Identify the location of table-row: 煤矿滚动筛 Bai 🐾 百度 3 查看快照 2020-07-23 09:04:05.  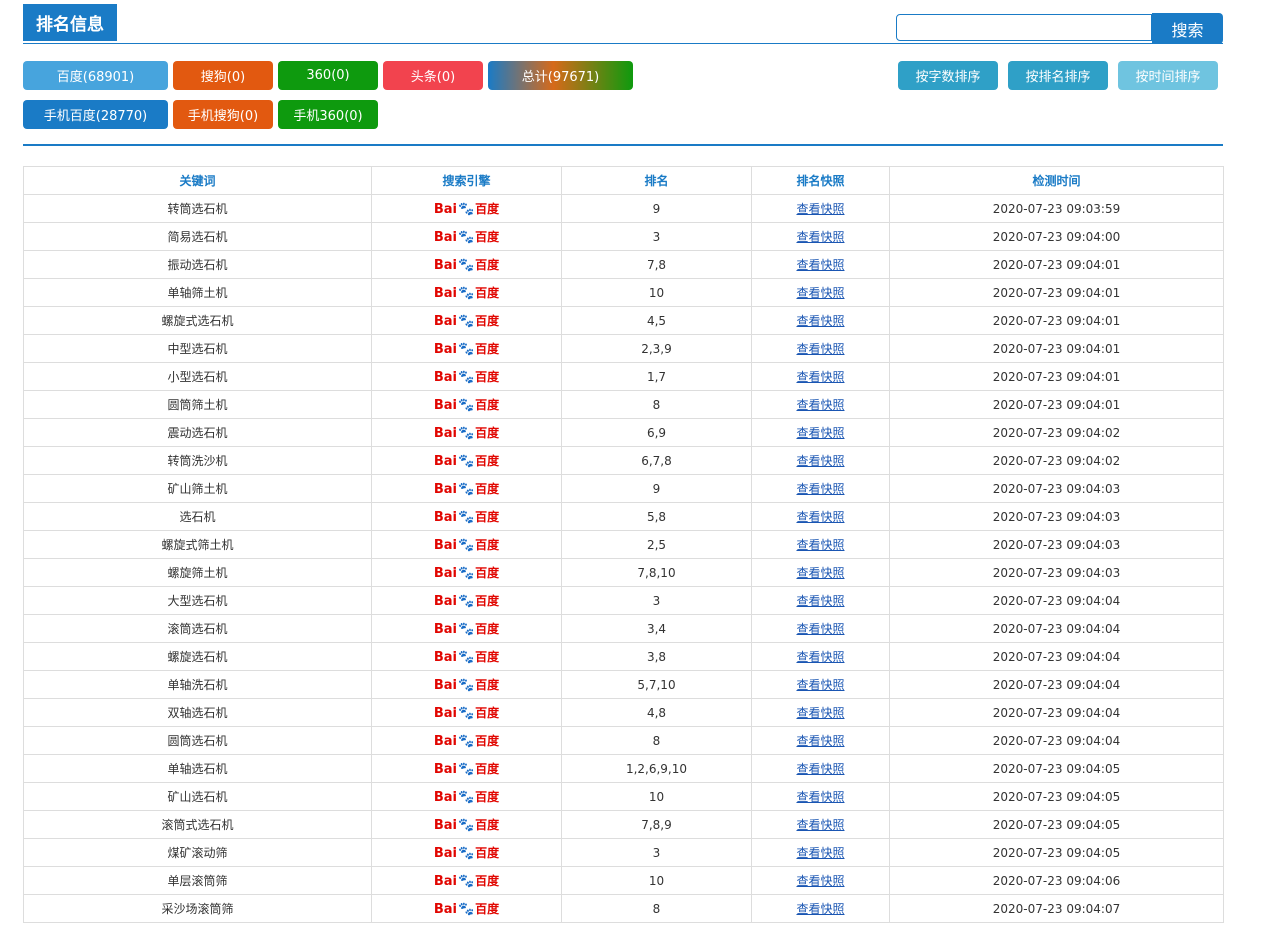
(623, 852).